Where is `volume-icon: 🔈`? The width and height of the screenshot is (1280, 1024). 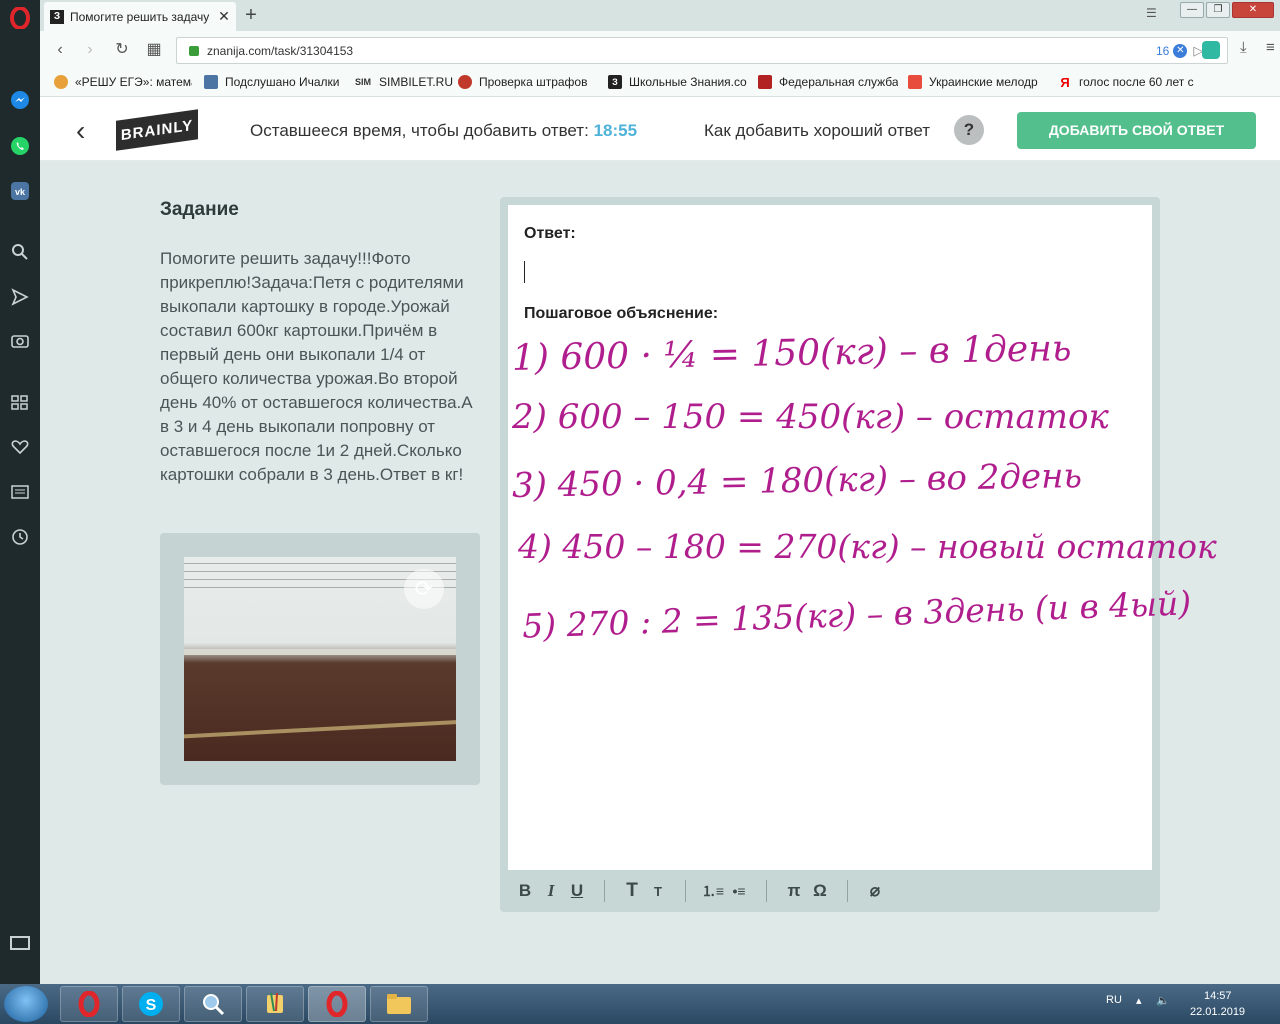
volume-icon: 🔈 is located at coordinates (1163, 1000).